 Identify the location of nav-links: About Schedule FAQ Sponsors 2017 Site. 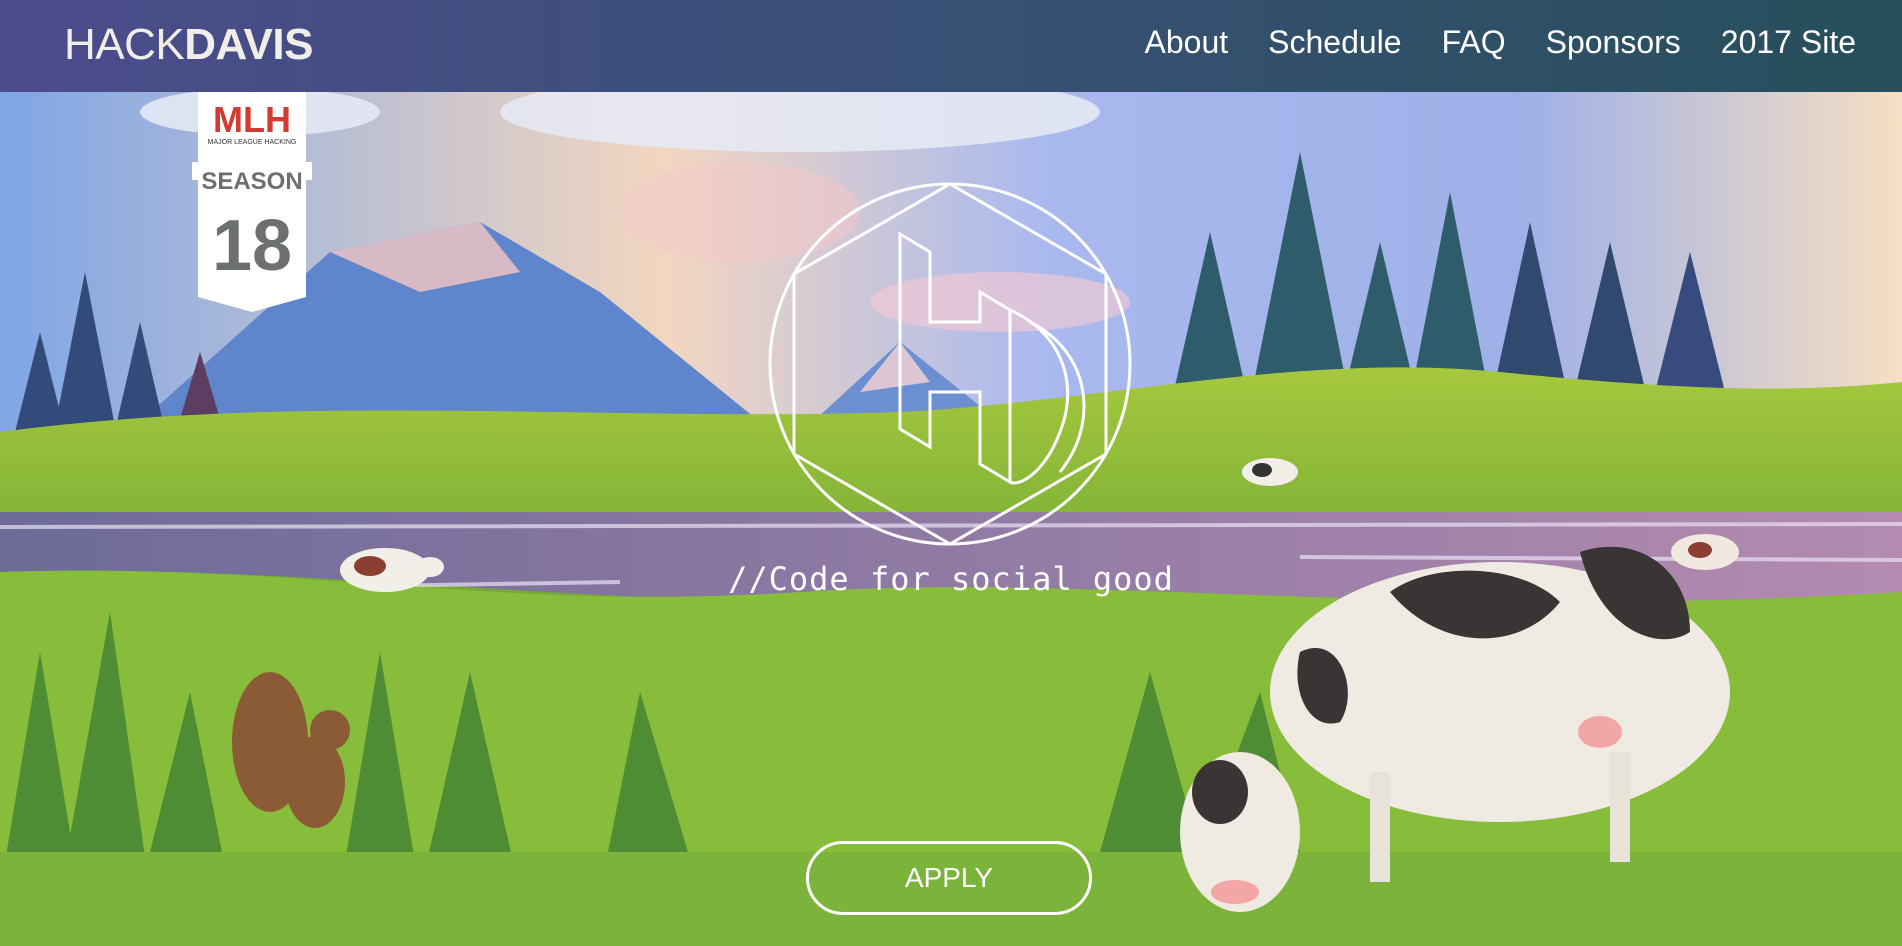
(1500, 42).